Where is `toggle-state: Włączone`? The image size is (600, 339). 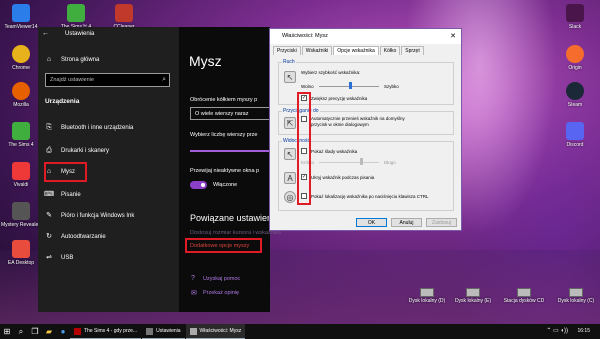
toggle-state: Włączone is located at coordinates (225, 185).